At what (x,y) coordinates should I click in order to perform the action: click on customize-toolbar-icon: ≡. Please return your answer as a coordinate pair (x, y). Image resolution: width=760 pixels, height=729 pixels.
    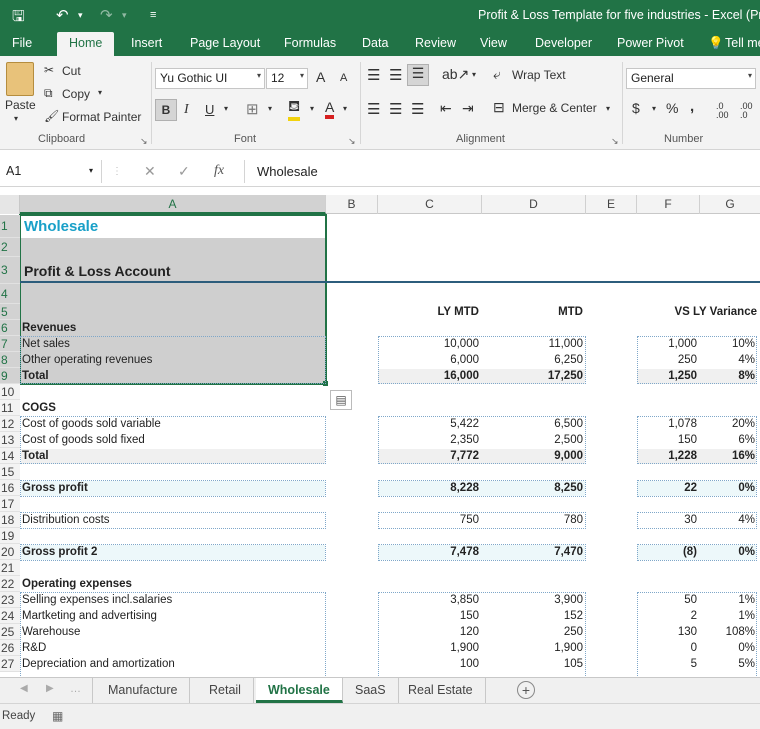
    Looking at the image, I should click on (153, 15).